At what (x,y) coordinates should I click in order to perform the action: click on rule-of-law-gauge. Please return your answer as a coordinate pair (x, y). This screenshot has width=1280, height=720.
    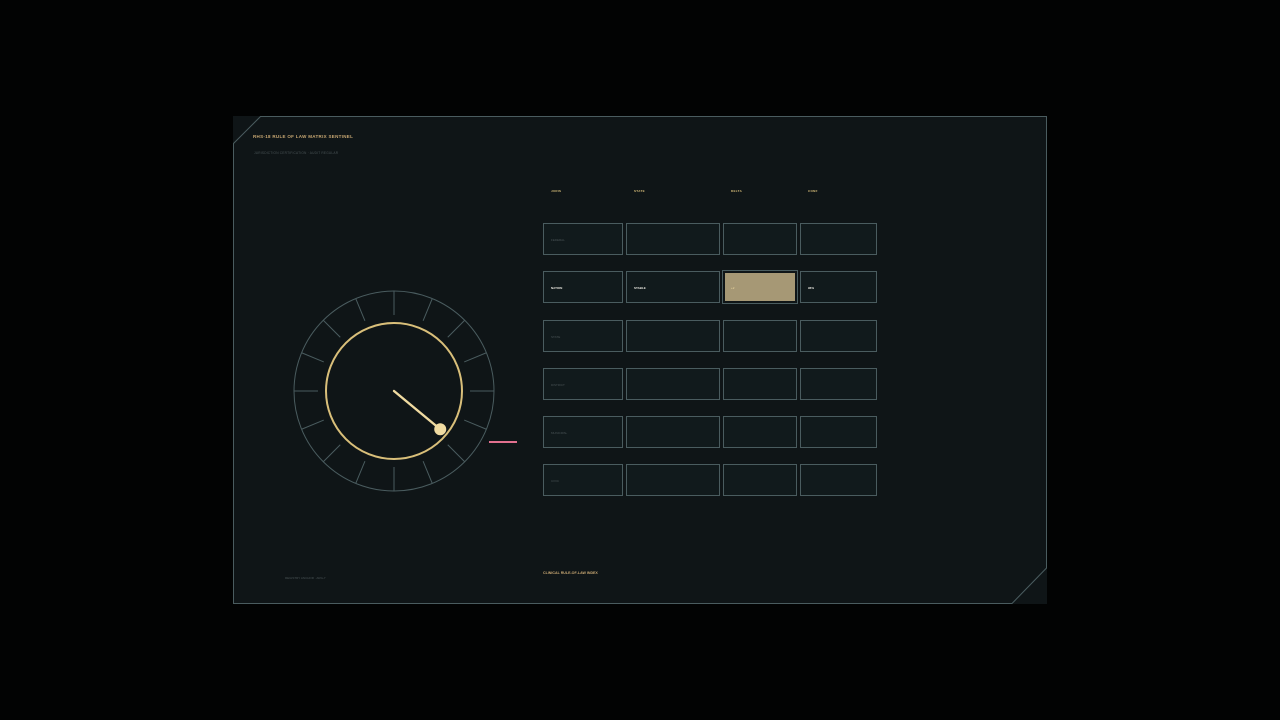
    Looking at the image, I should click on (394, 391).